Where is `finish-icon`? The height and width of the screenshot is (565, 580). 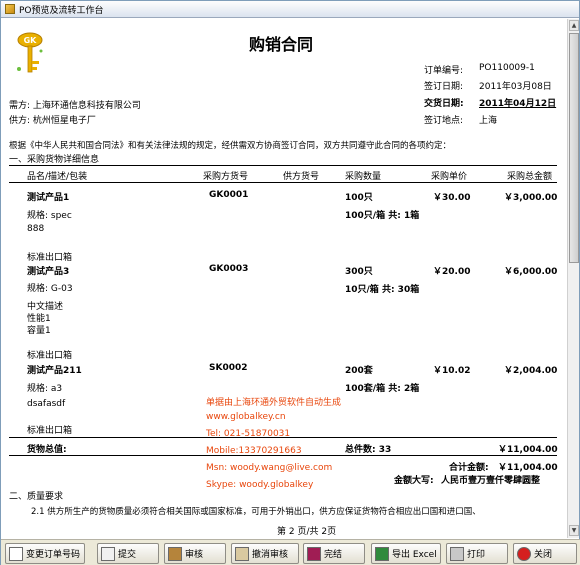 finish-icon is located at coordinates (314, 553).